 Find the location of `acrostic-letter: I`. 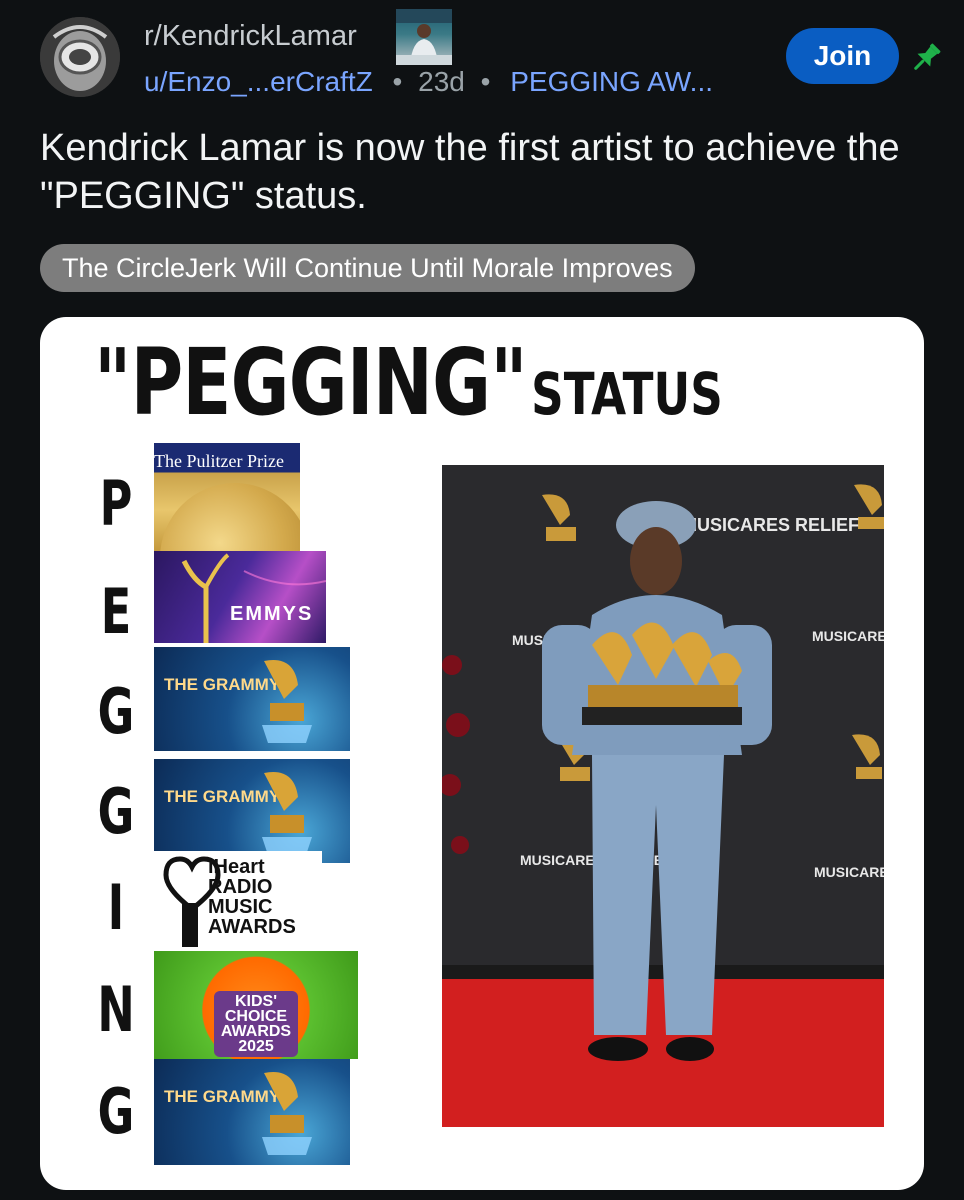

acrostic-letter: I is located at coordinates (116, 907).